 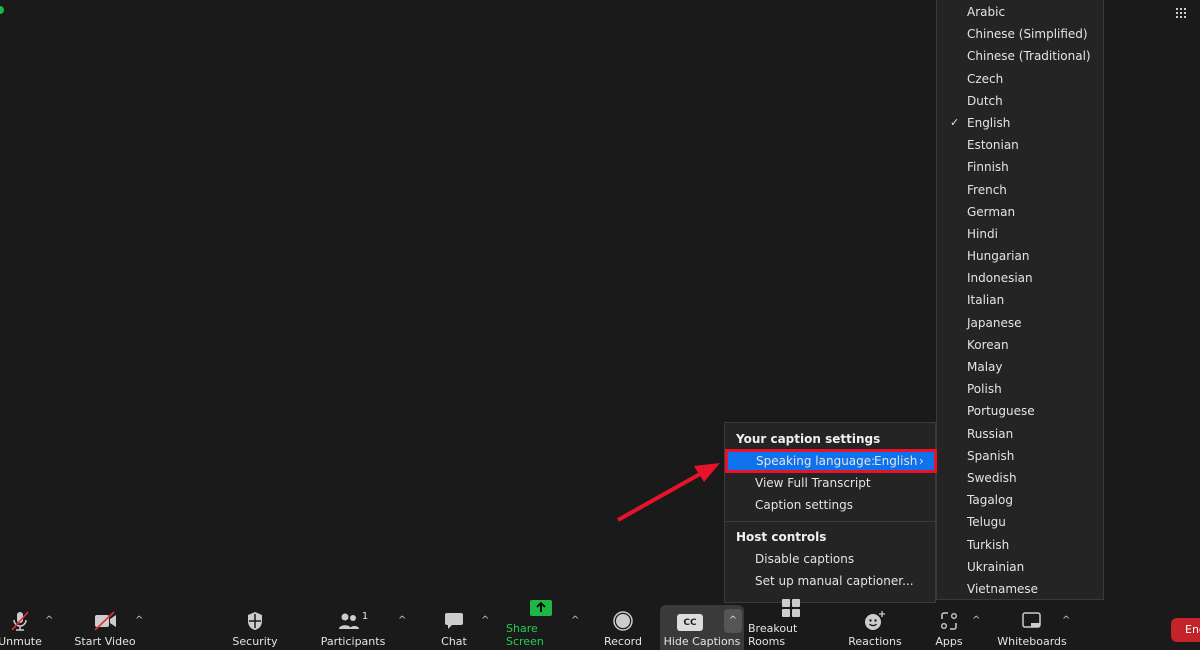 I want to click on participants-icon: 1, so click(x=353, y=621).